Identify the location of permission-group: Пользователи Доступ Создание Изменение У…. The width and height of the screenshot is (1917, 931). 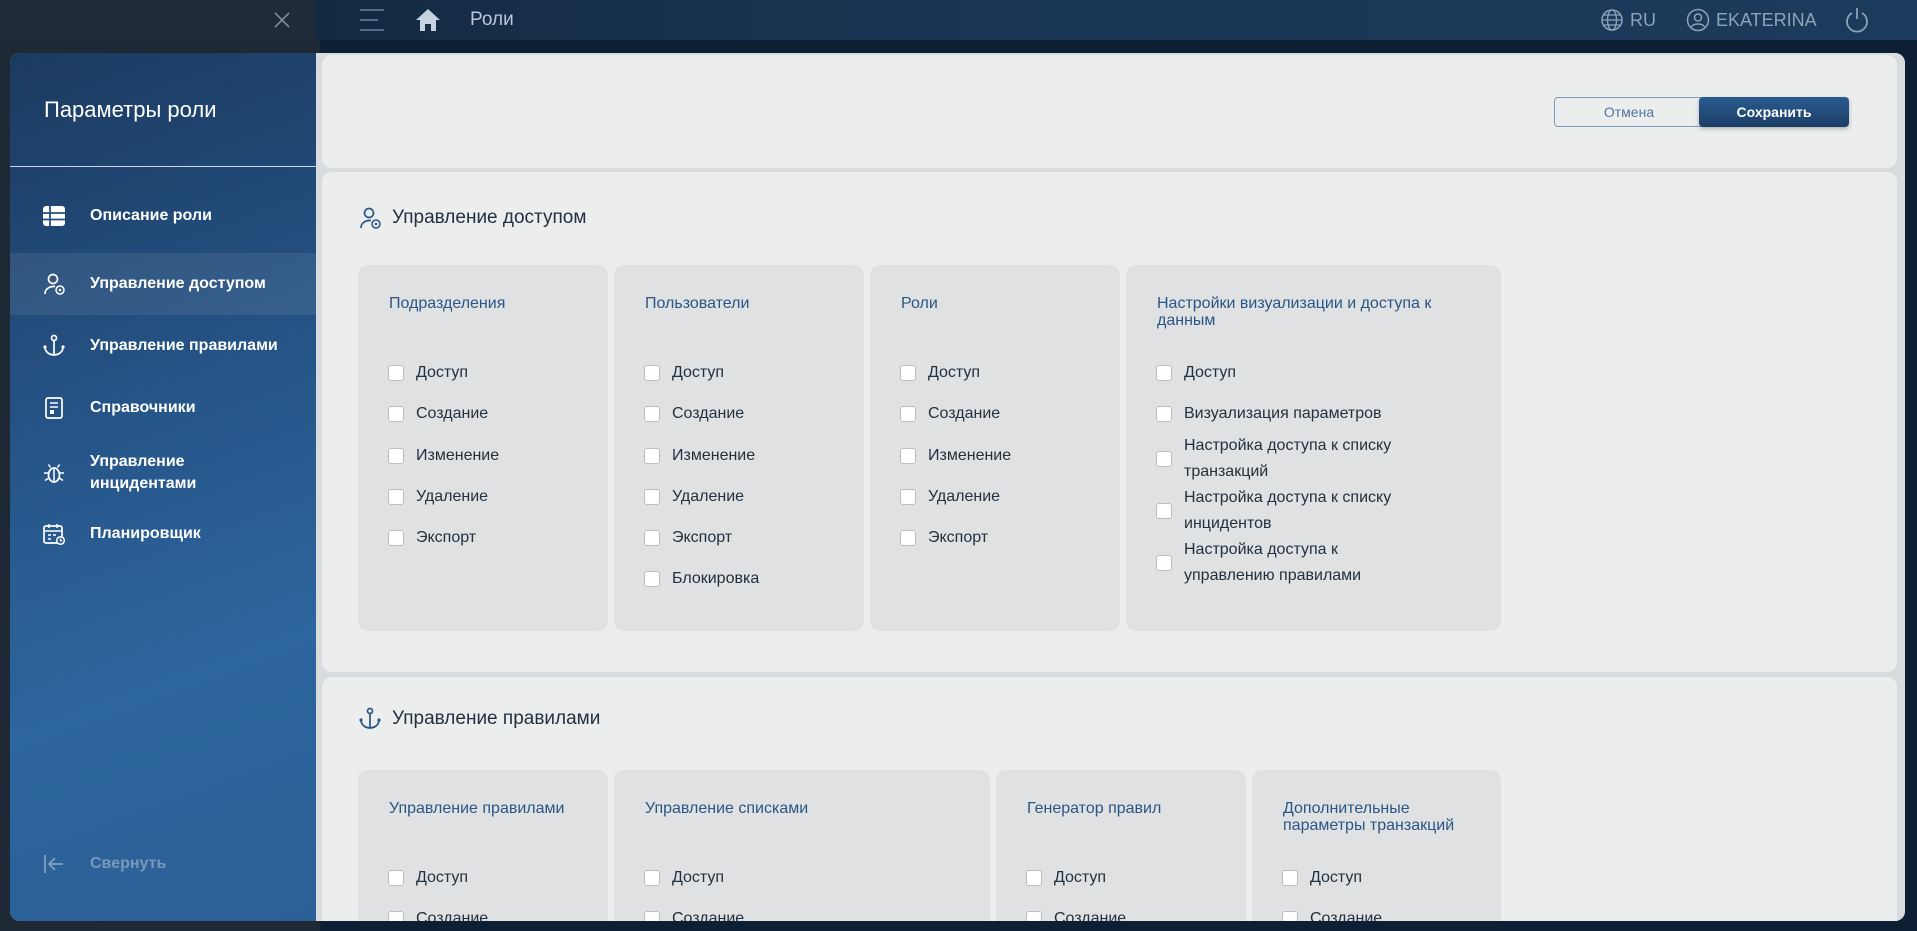
(739, 448).